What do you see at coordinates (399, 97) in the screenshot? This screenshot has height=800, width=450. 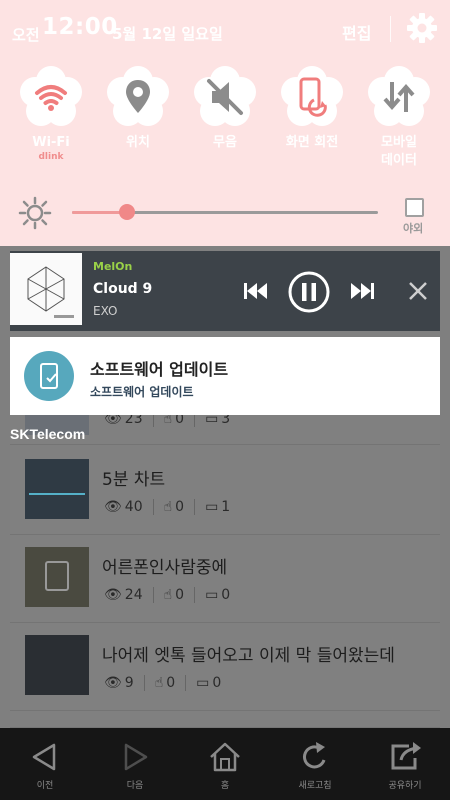 I see `mobile-data-icon` at bounding box center [399, 97].